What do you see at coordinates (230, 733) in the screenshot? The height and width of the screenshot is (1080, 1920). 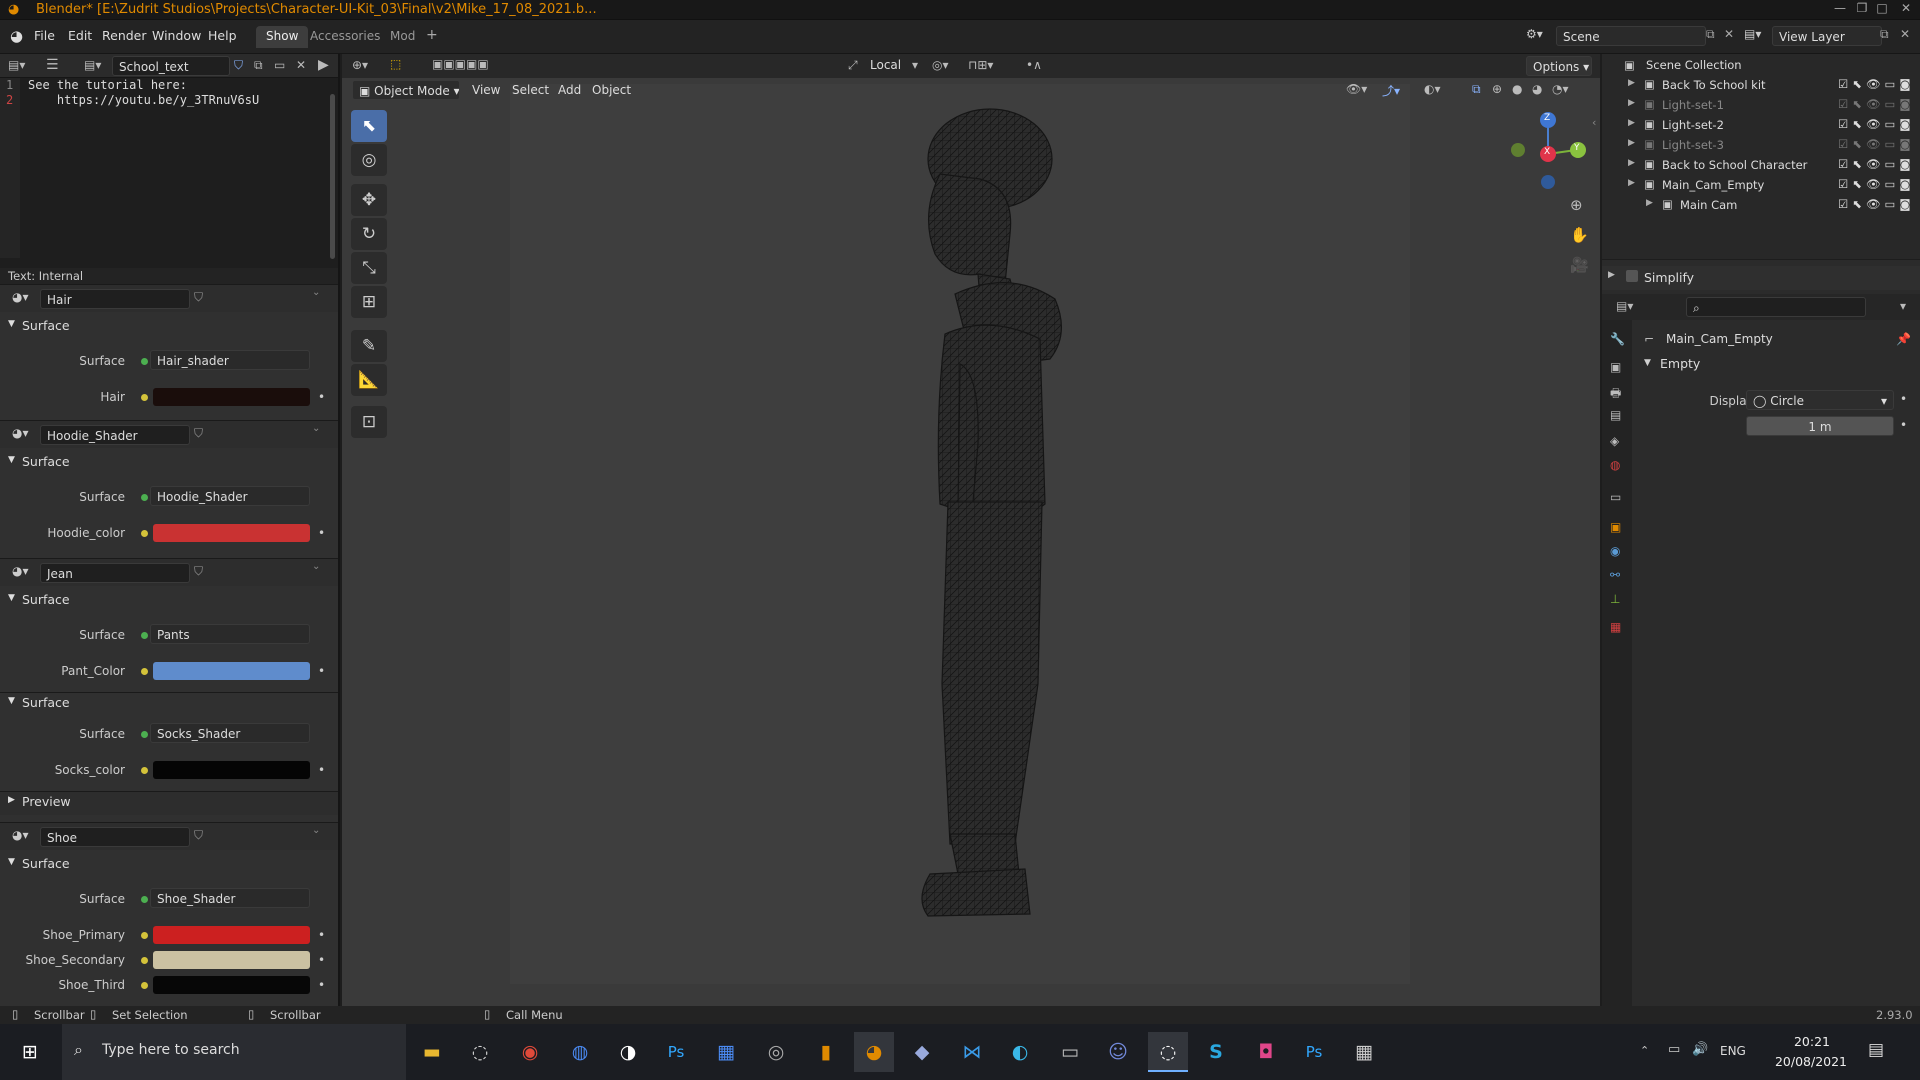 I see `surface-shader-field: Socks_Shader` at bounding box center [230, 733].